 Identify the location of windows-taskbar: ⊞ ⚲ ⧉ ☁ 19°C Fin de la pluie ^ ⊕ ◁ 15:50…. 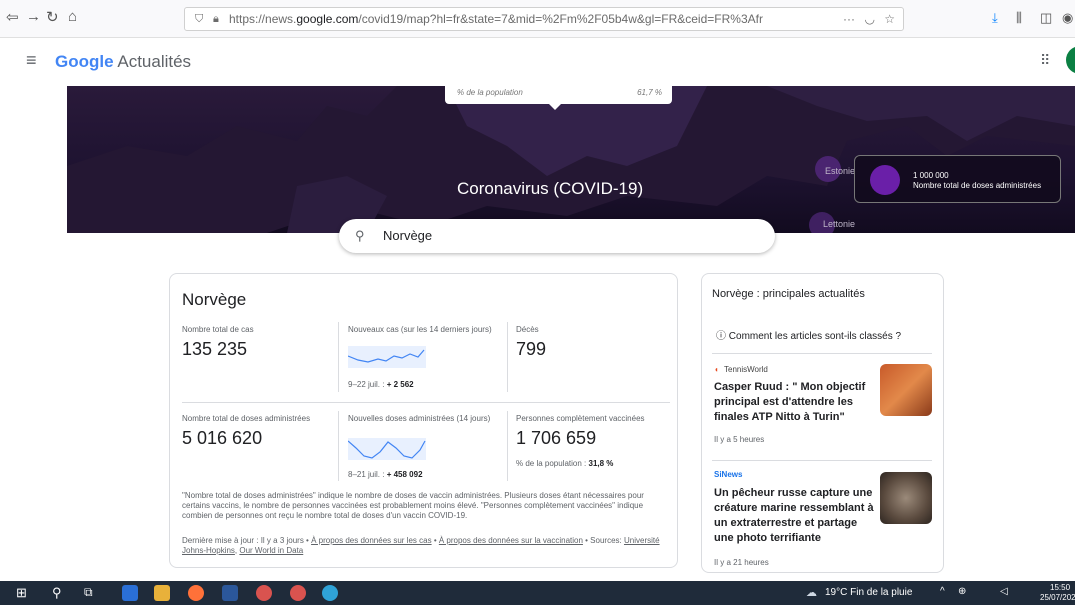
(537, 593).